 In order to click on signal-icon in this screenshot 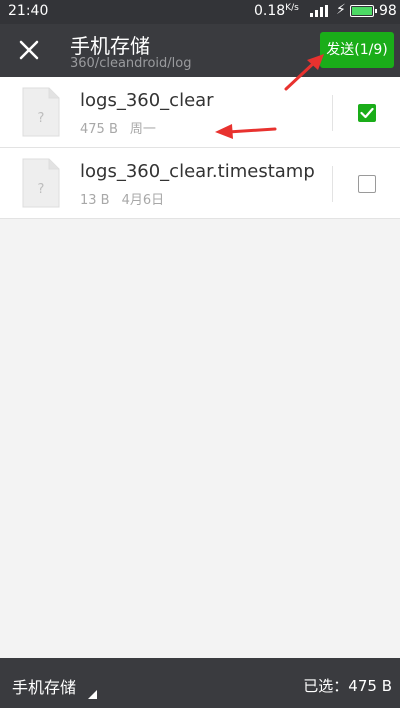, I will do `click(321, 13)`.